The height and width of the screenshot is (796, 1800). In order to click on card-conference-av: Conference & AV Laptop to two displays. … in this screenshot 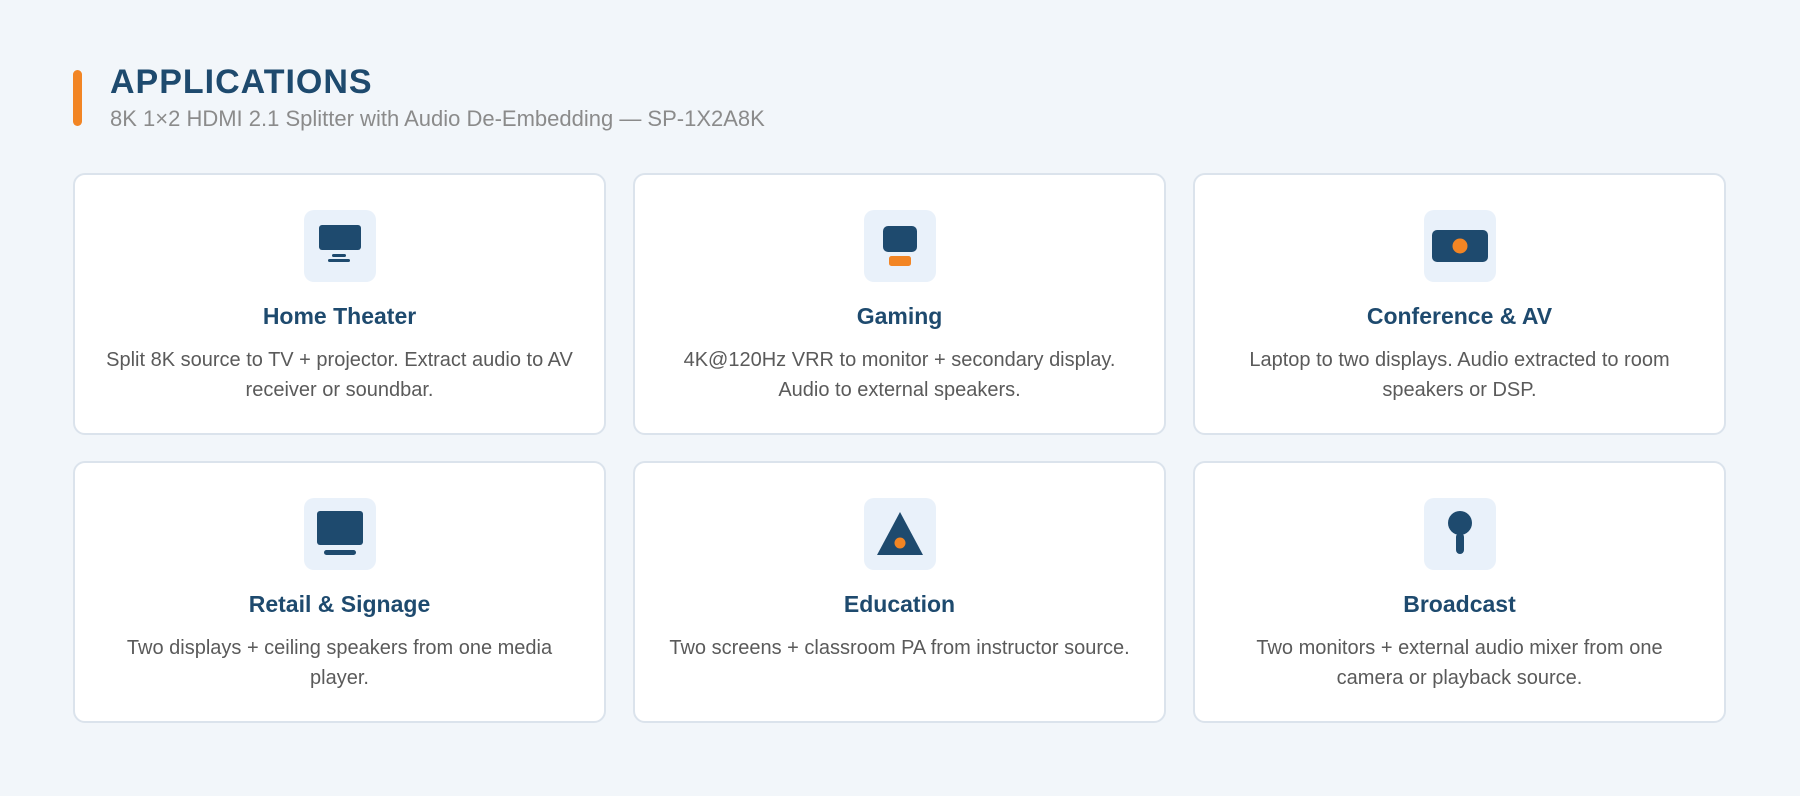, I will do `click(1459, 304)`.